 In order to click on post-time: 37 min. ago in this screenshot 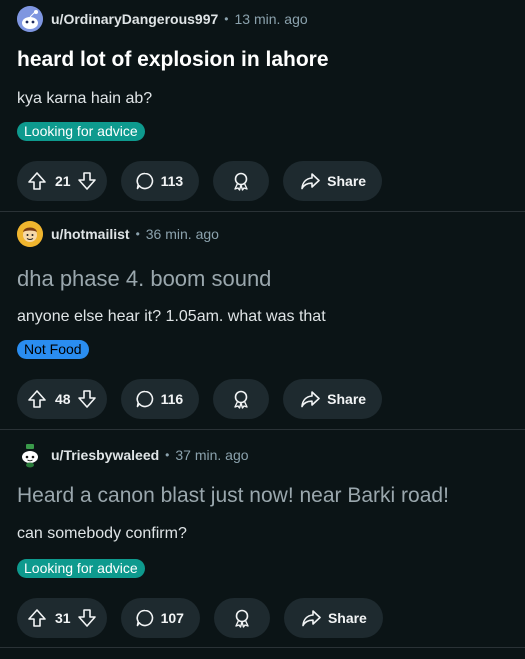, I will do `click(212, 455)`.